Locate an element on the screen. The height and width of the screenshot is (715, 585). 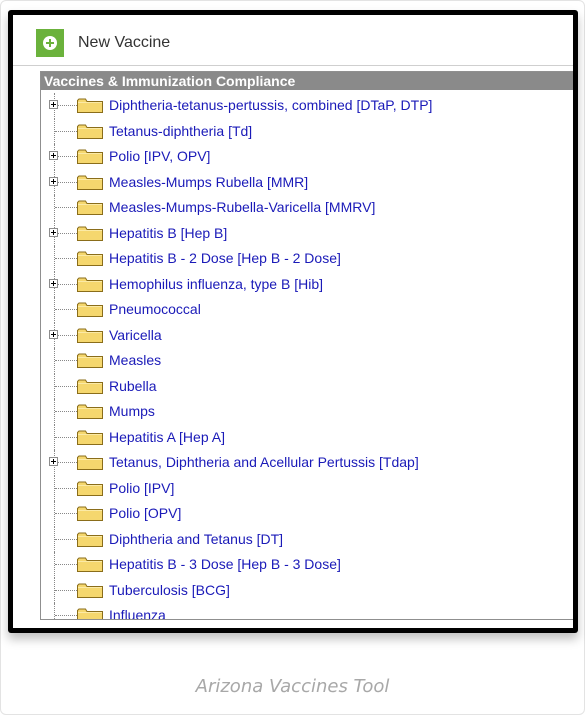
add-icon is located at coordinates (50, 43).